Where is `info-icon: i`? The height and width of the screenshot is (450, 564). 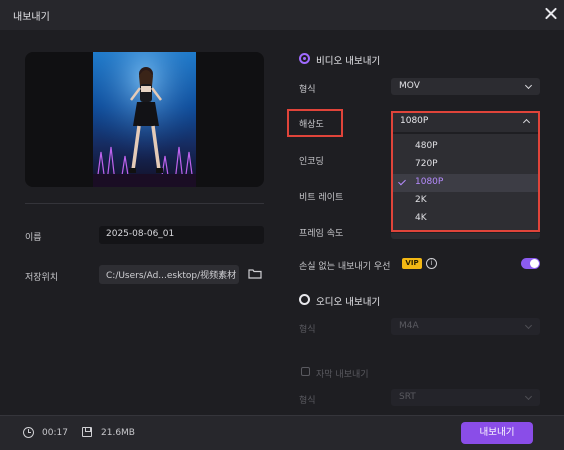 info-icon: i is located at coordinates (431, 263).